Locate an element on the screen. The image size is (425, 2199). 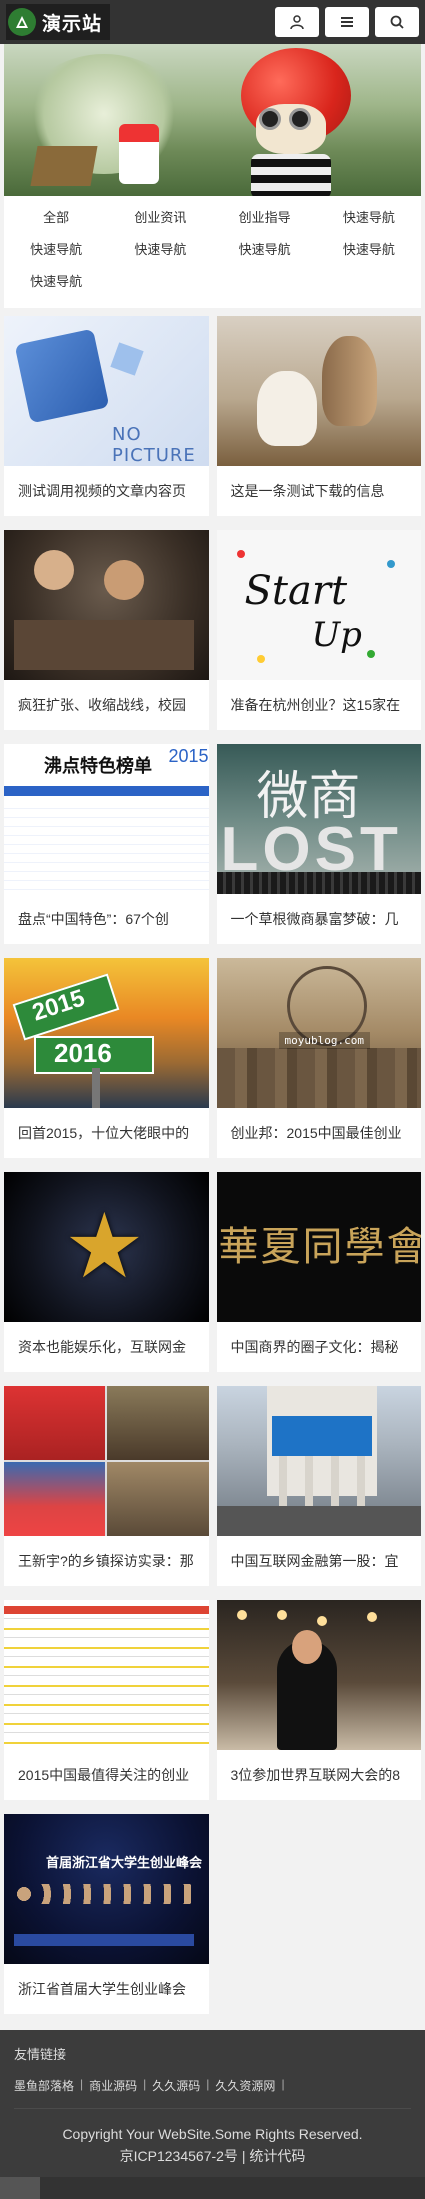
article-card: 这是一条测试下载的信息 is located at coordinates (319, 416).